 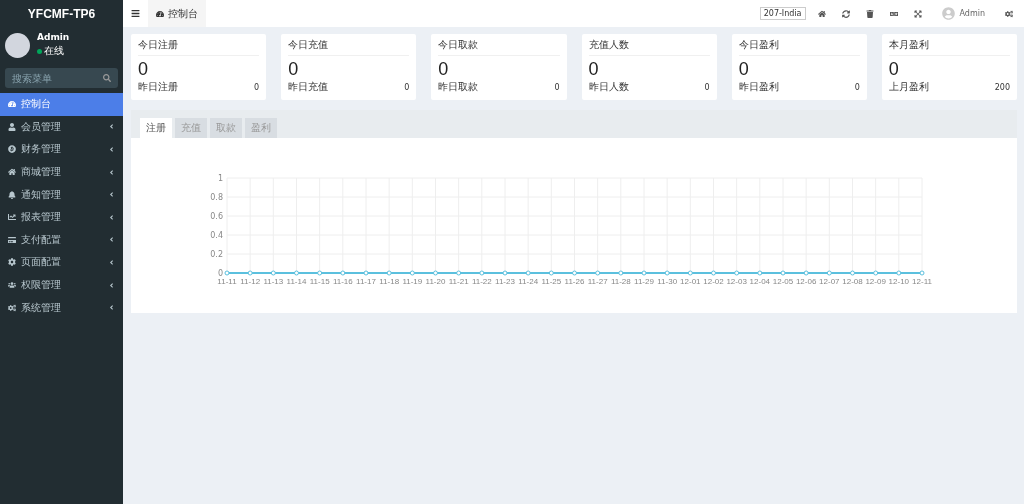 What do you see at coordinates (713, 281) in the screenshot?
I see `axis-tick-label: 12-02` at bounding box center [713, 281].